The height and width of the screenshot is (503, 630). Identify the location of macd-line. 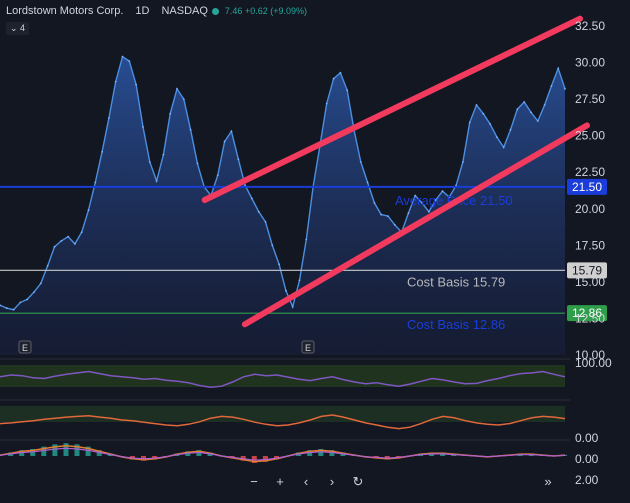
(283, 453).